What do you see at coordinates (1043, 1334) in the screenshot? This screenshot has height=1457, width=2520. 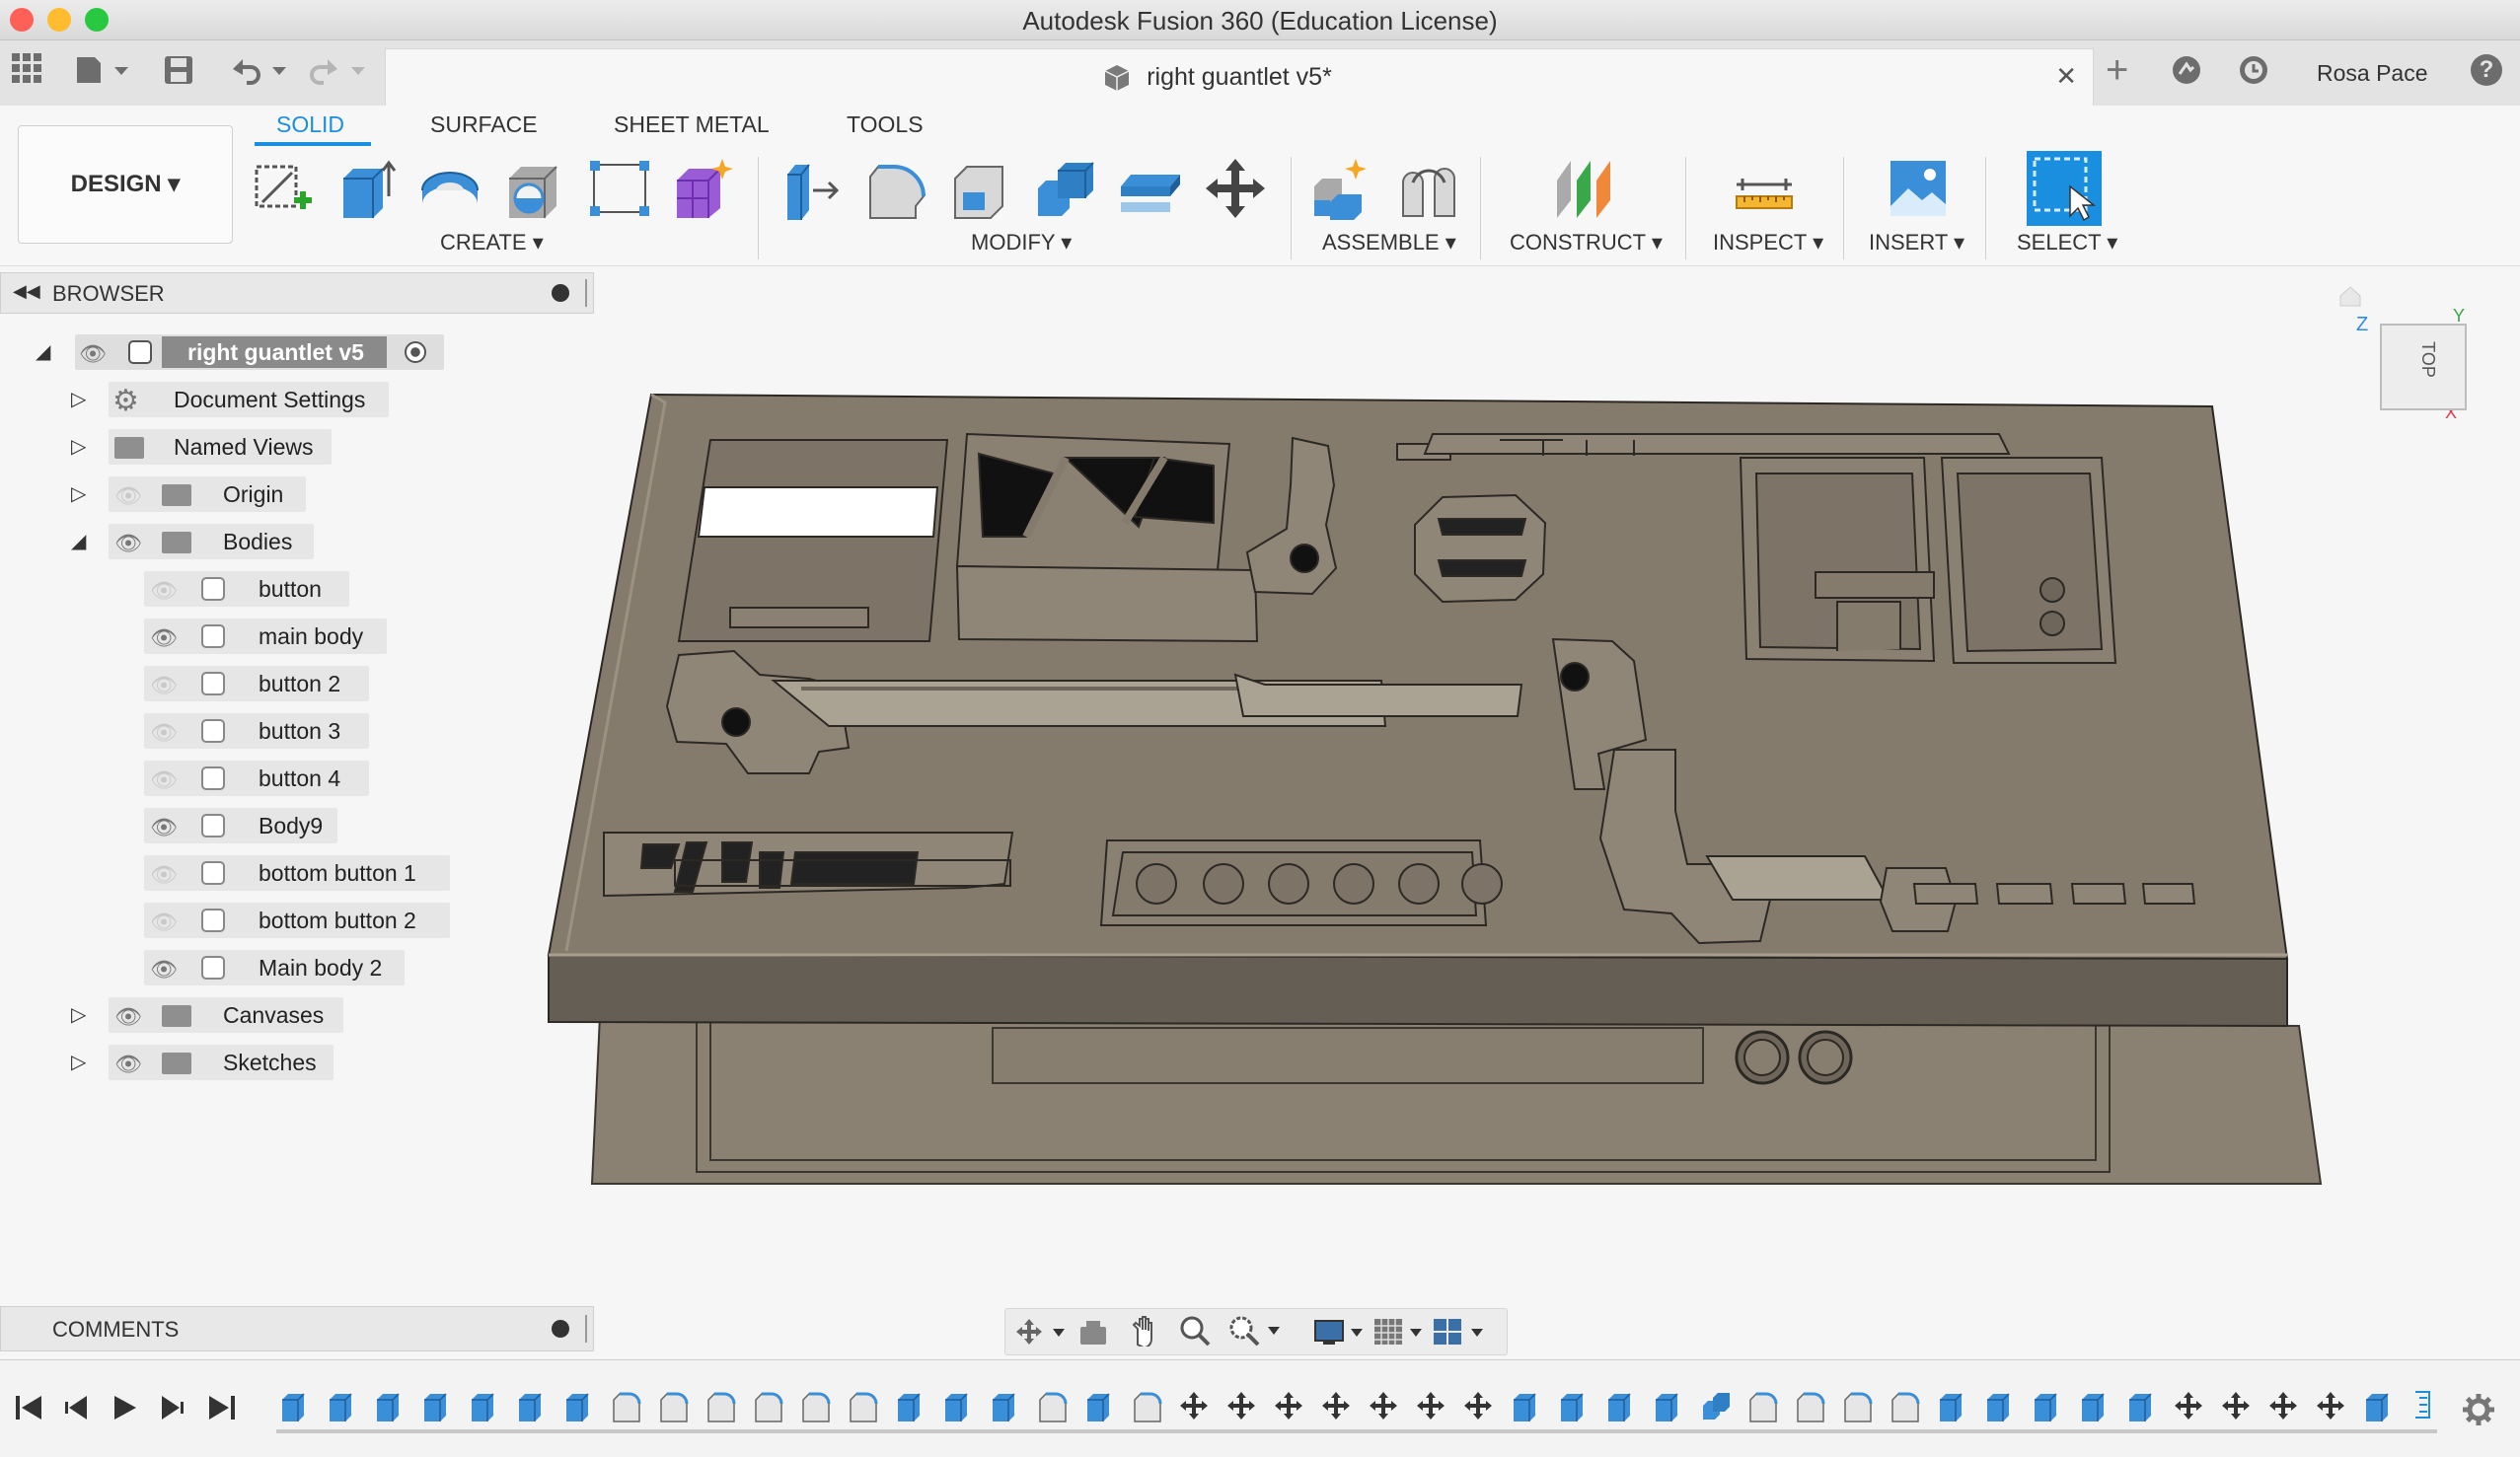 I see `orbit-icon` at bounding box center [1043, 1334].